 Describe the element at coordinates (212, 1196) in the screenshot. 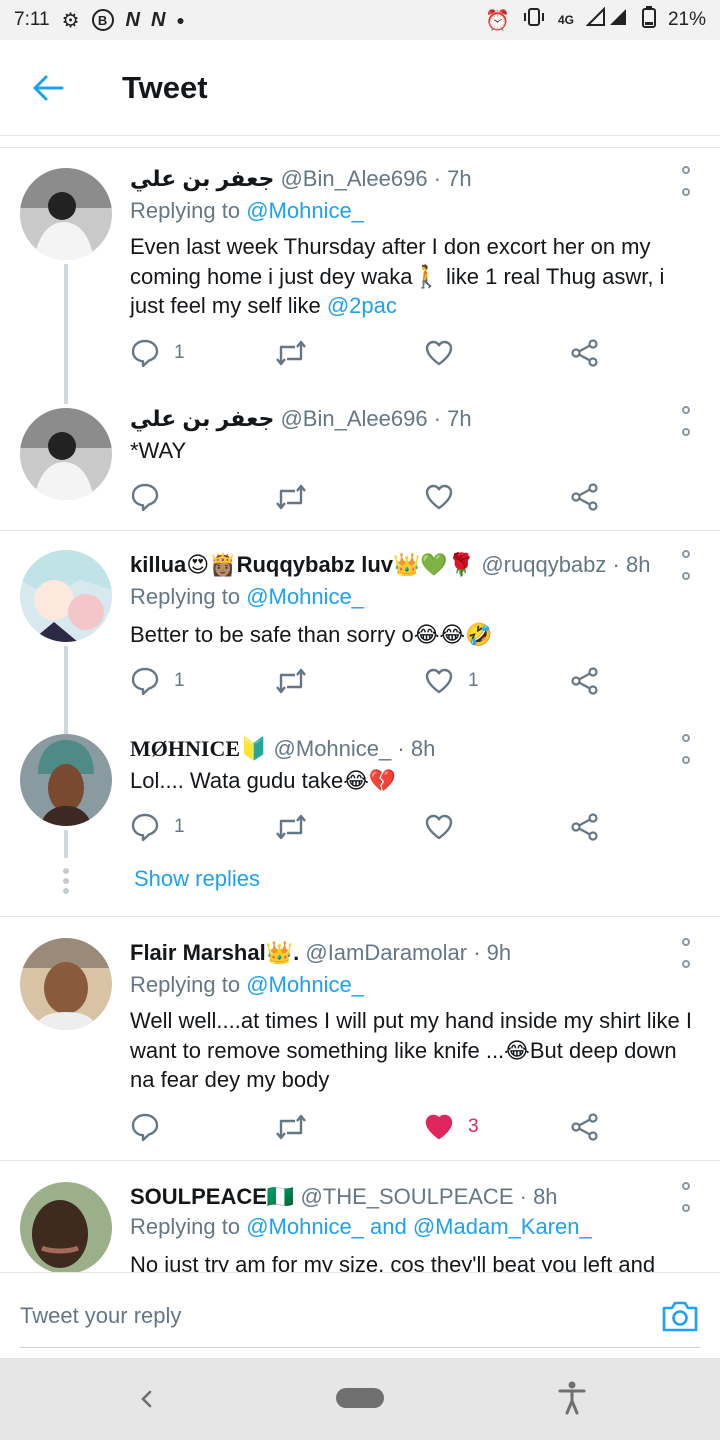

I see `author-name: SOULPEACE🇳🇬` at that location.